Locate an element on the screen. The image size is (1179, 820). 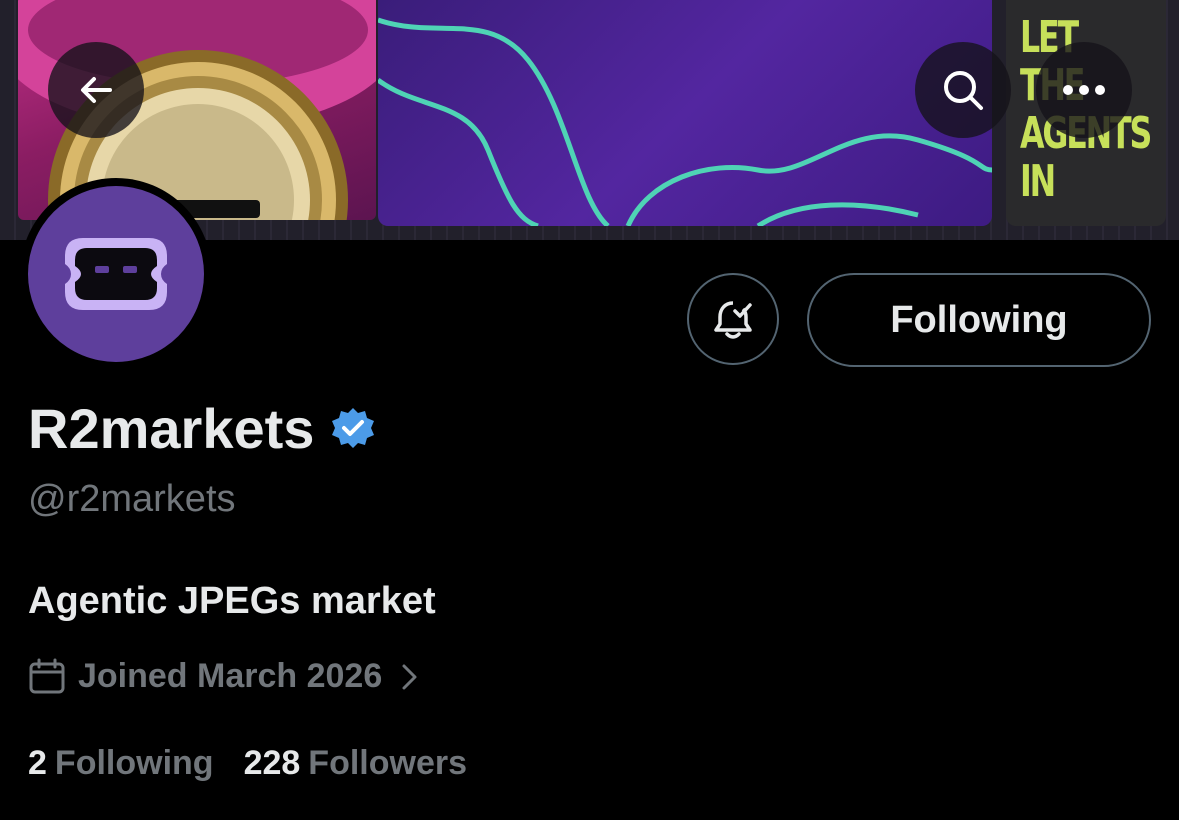
followers-label: Followers is located at coordinates (387, 763).